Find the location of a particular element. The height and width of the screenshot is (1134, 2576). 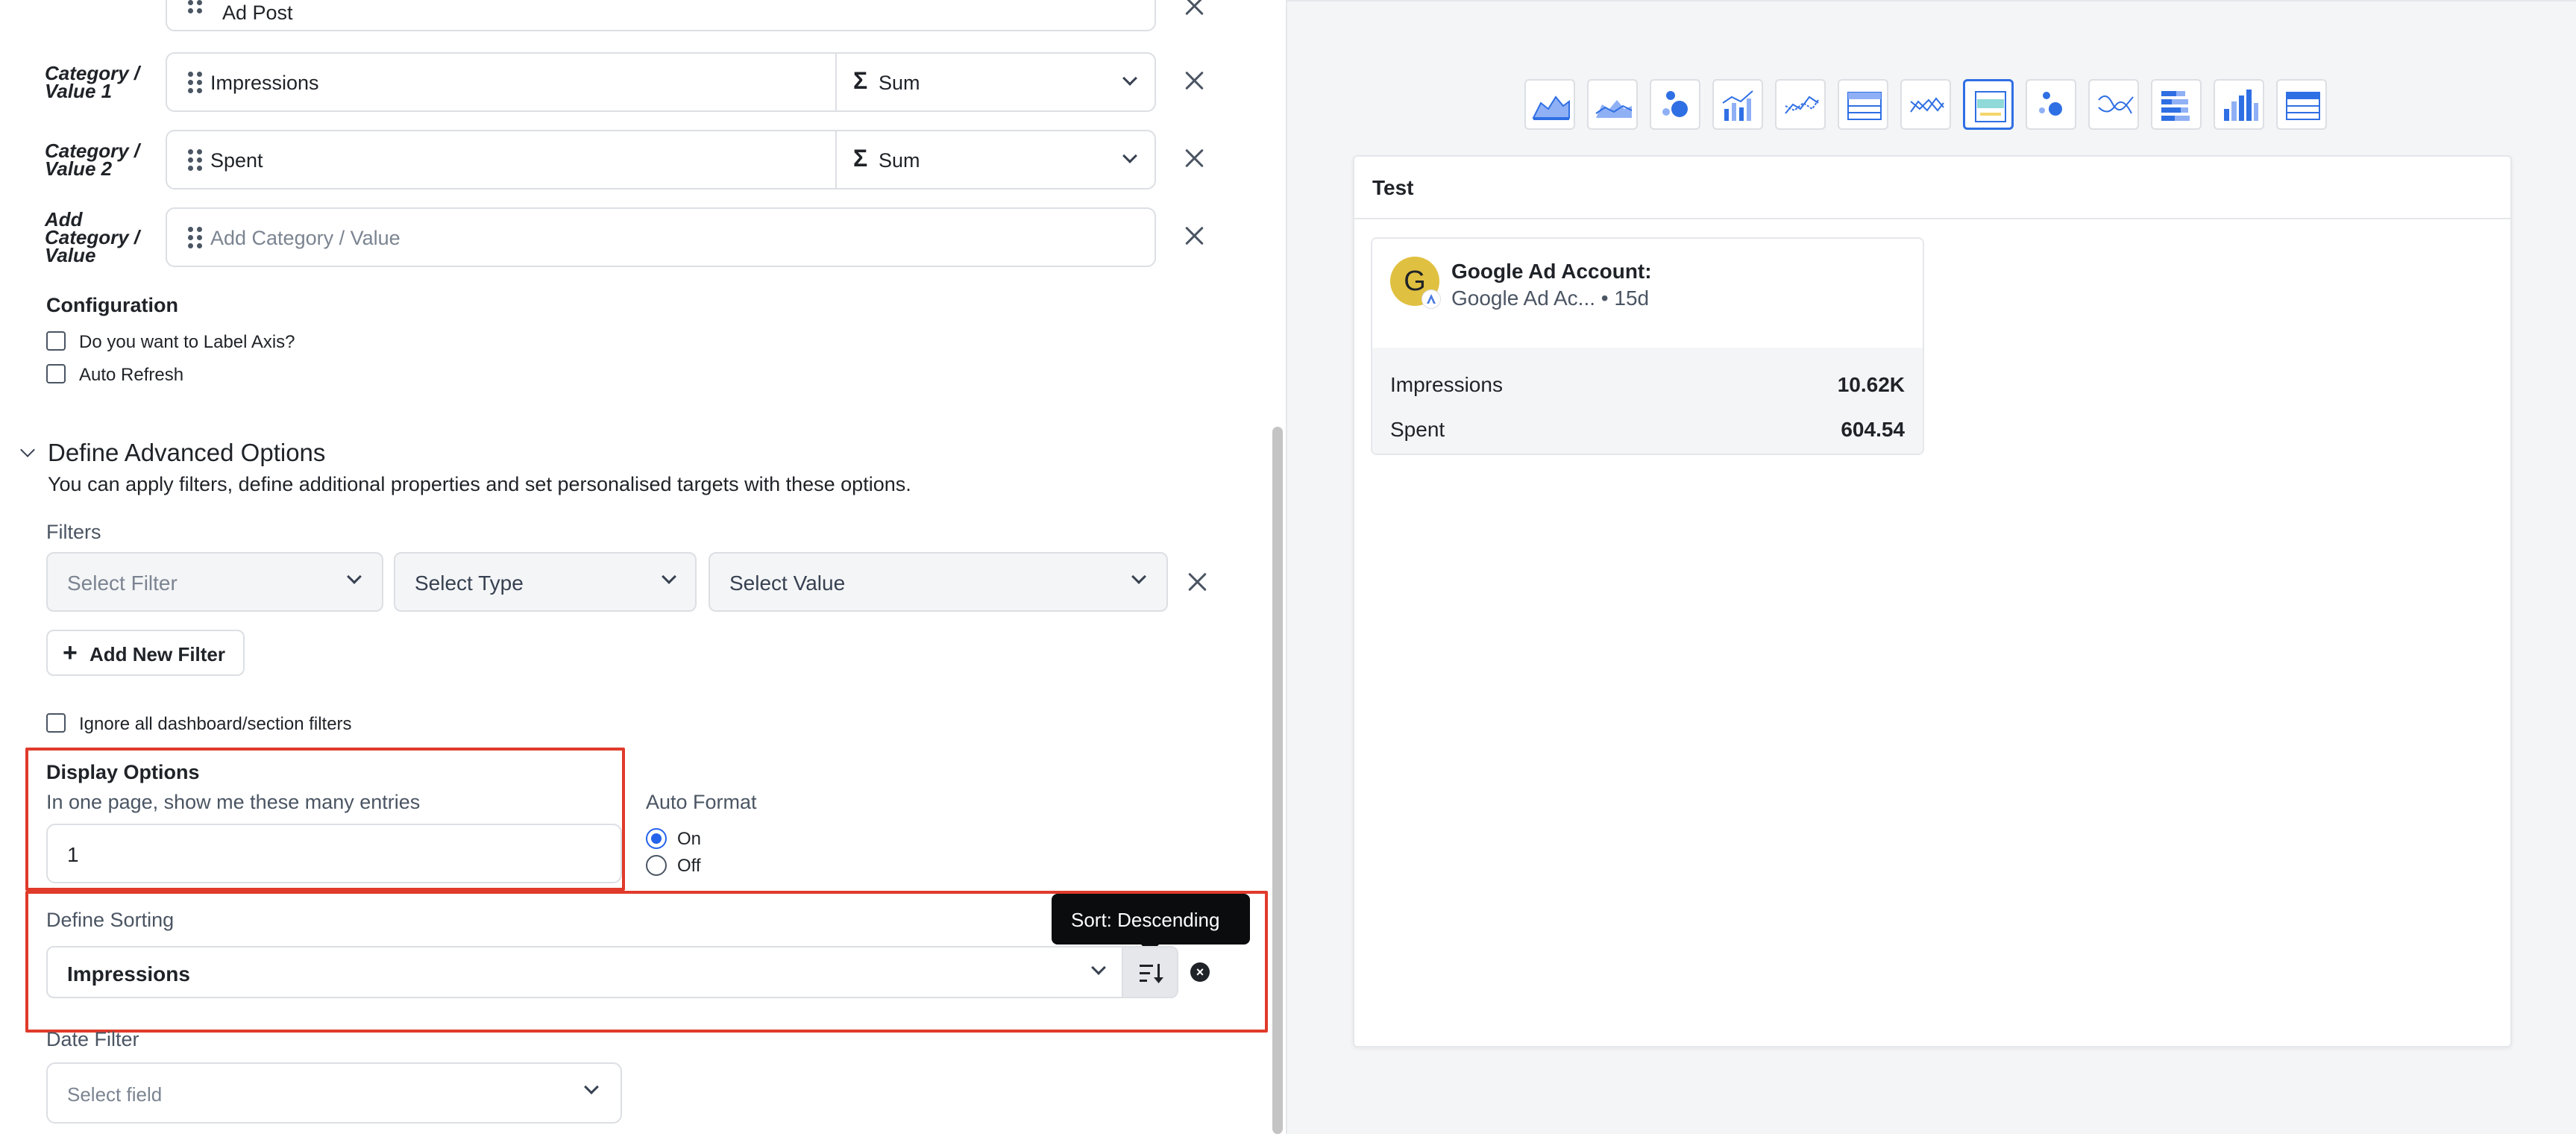

line-chart-icon is located at coordinates (1802, 104).